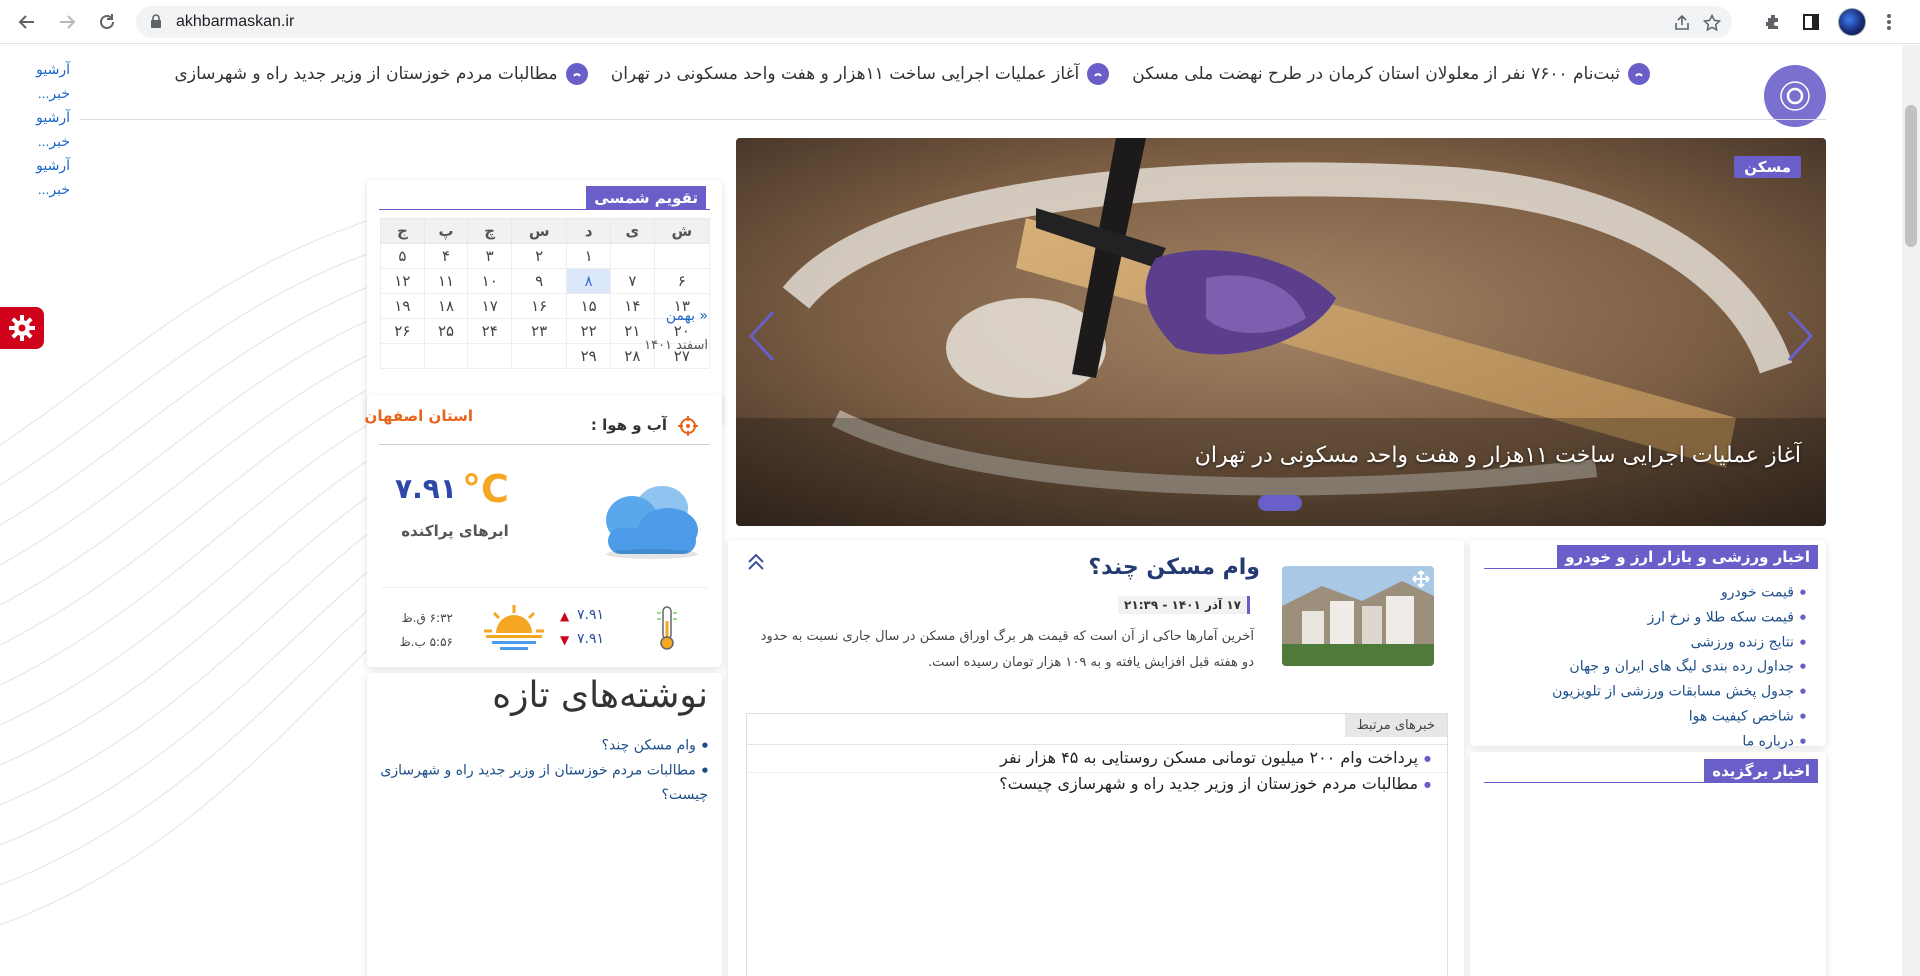 This screenshot has width=1920, height=976. Describe the element at coordinates (645, 522) in the screenshot. I see `cloud-icon` at that location.